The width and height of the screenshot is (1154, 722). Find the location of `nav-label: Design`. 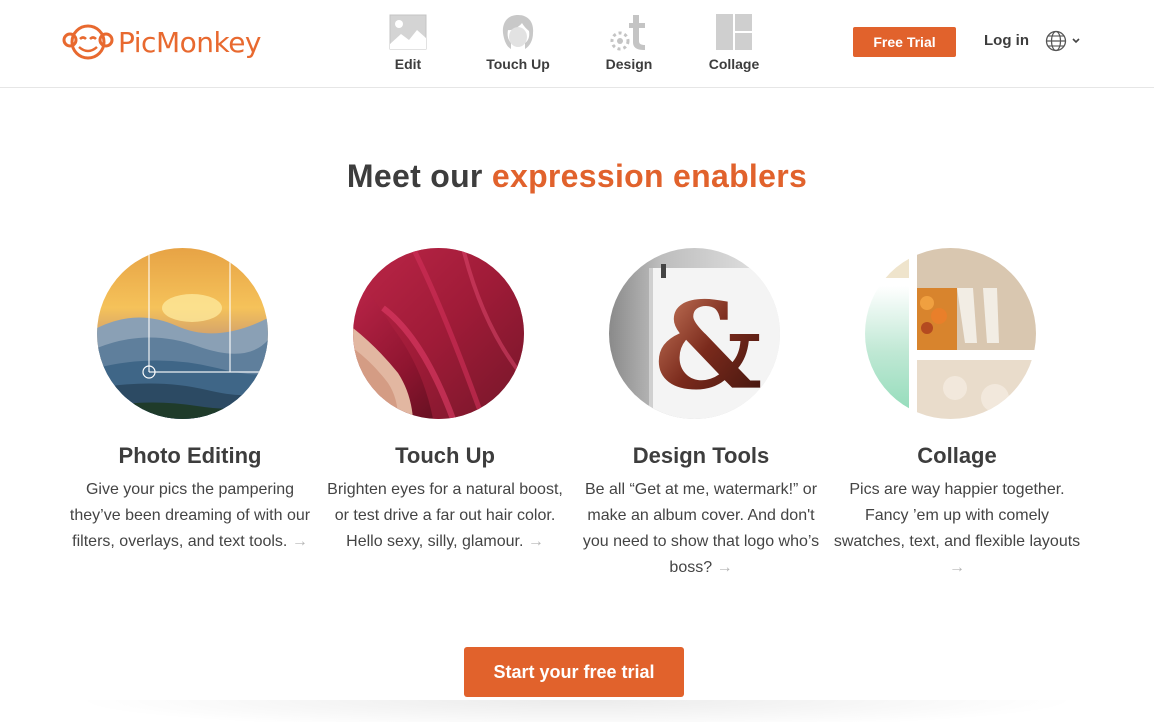

nav-label: Design is located at coordinates (629, 64).